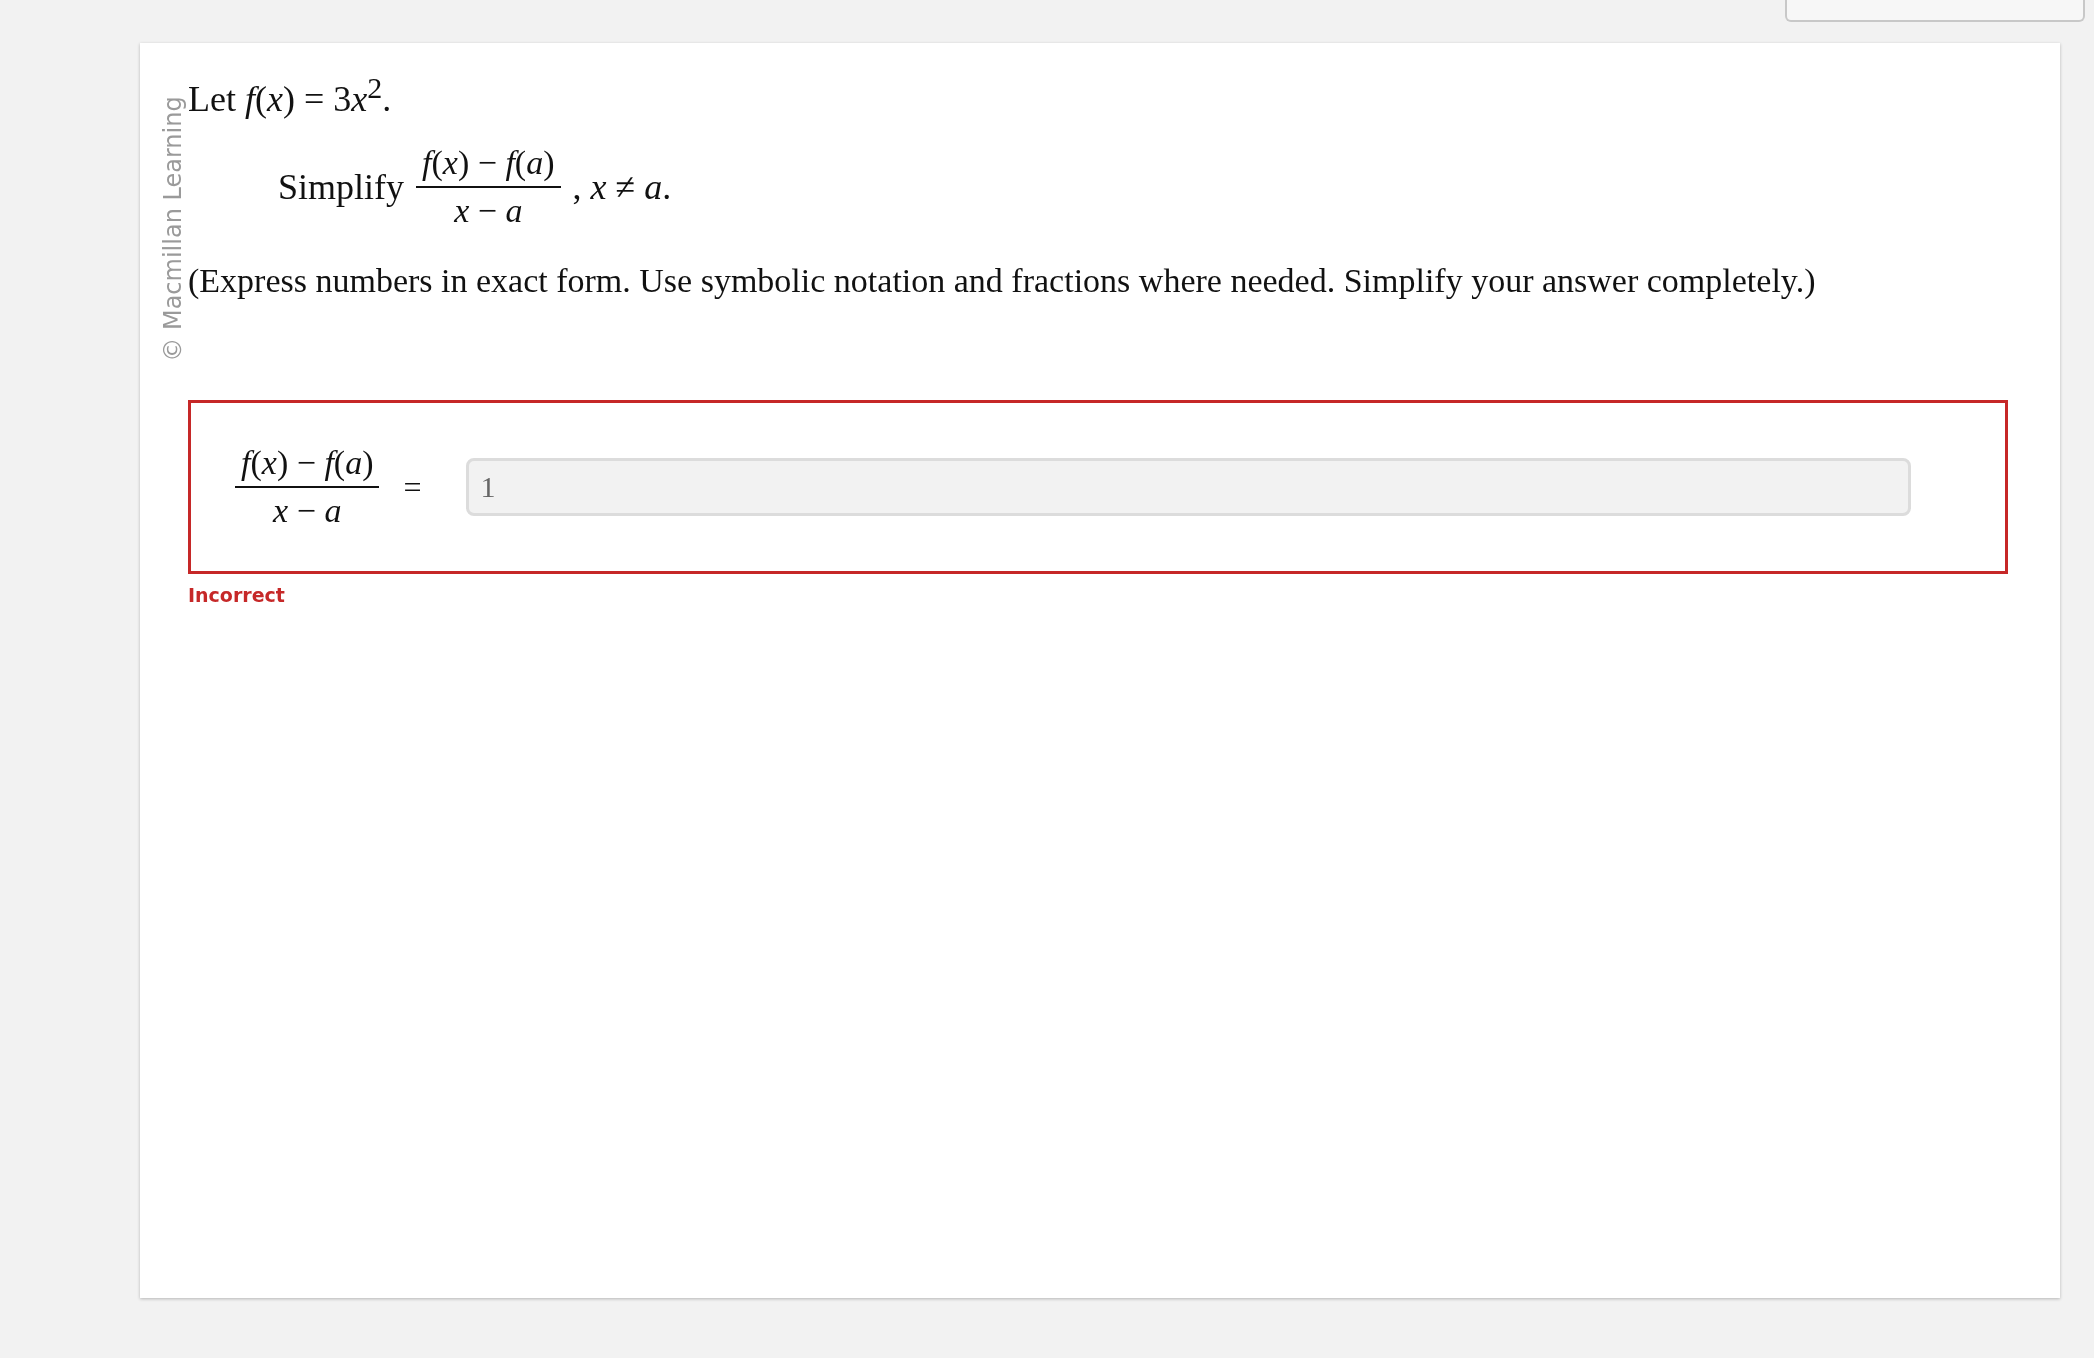 This screenshot has height=1358, width=2094. Describe the element at coordinates (236, 595) in the screenshot. I see `feedback-text: Incorrect` at that location.